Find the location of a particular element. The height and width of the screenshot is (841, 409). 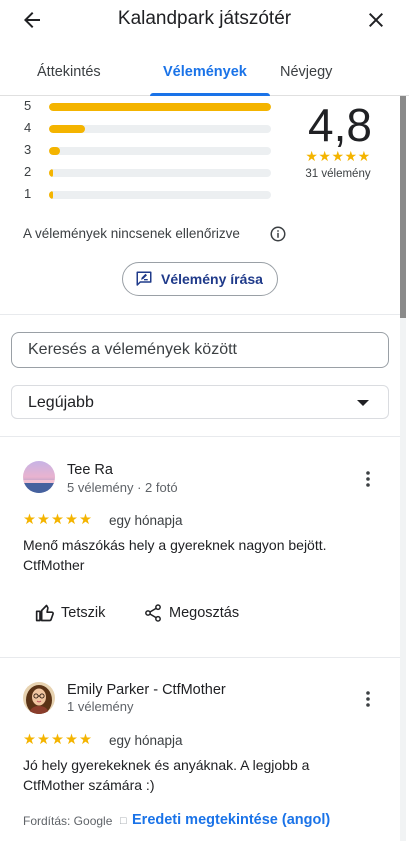

dropdown-caret-icon is located at coordinates (363, 403).